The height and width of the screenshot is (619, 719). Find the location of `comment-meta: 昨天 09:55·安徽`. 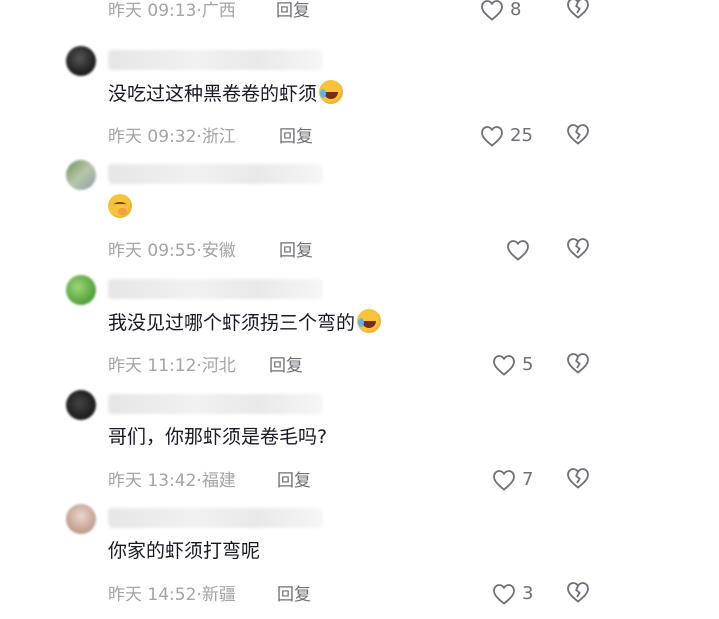

comment-meta: 昨天 09:55·安徽 is located at coordinates (172, 251).